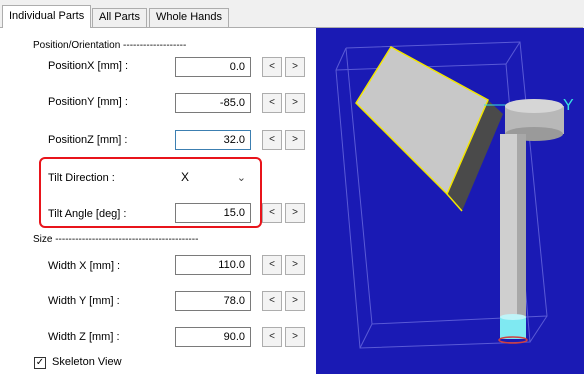  What do you see at coordinates (213, 265) in the screenshot?
I see `width-x-field: 110.0` at bounding box center [213, 265].